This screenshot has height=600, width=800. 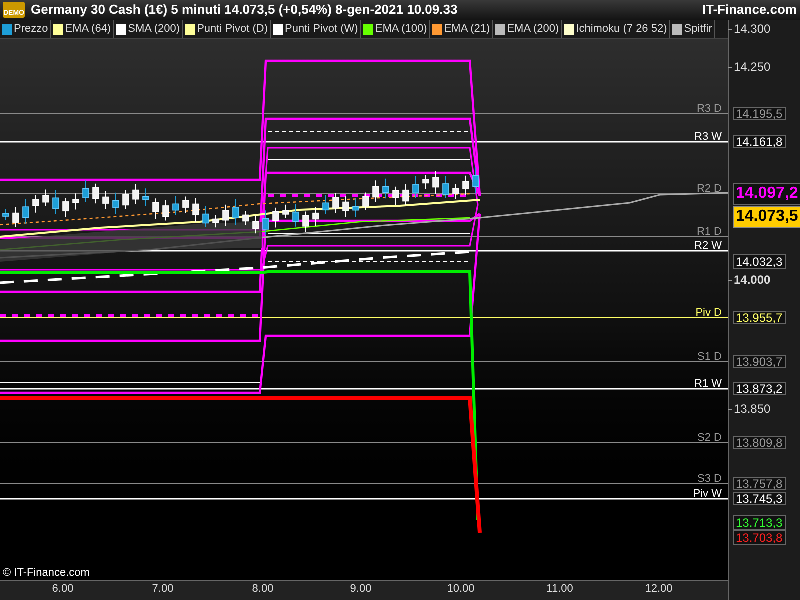 I want to click on price-tag: 13.703,8, so click(x=759, y=537).